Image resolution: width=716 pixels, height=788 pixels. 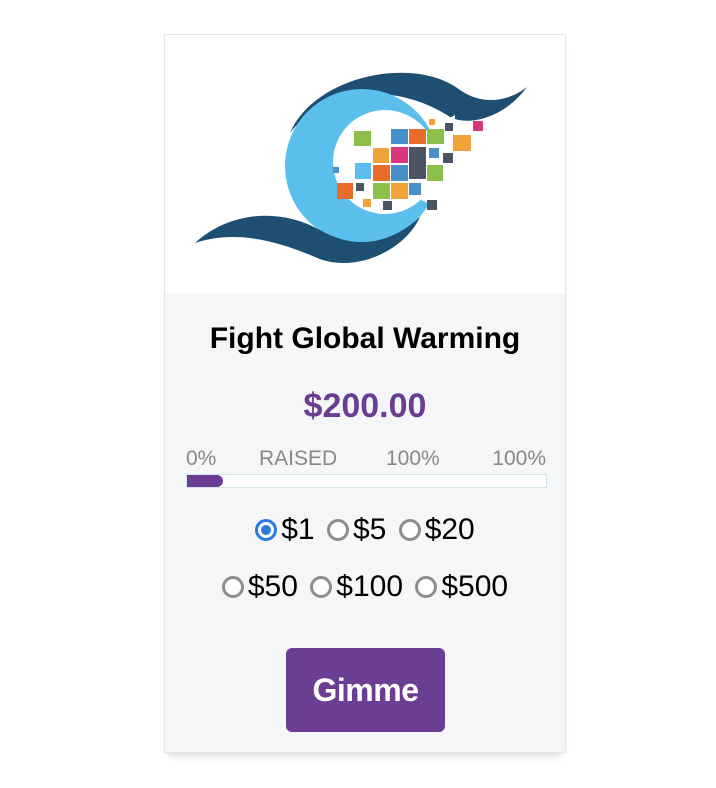 What do you see at coordinates (370, 586) in the screenshot?
I see `donation-option-label: $100` at bounding box center [370, 586].